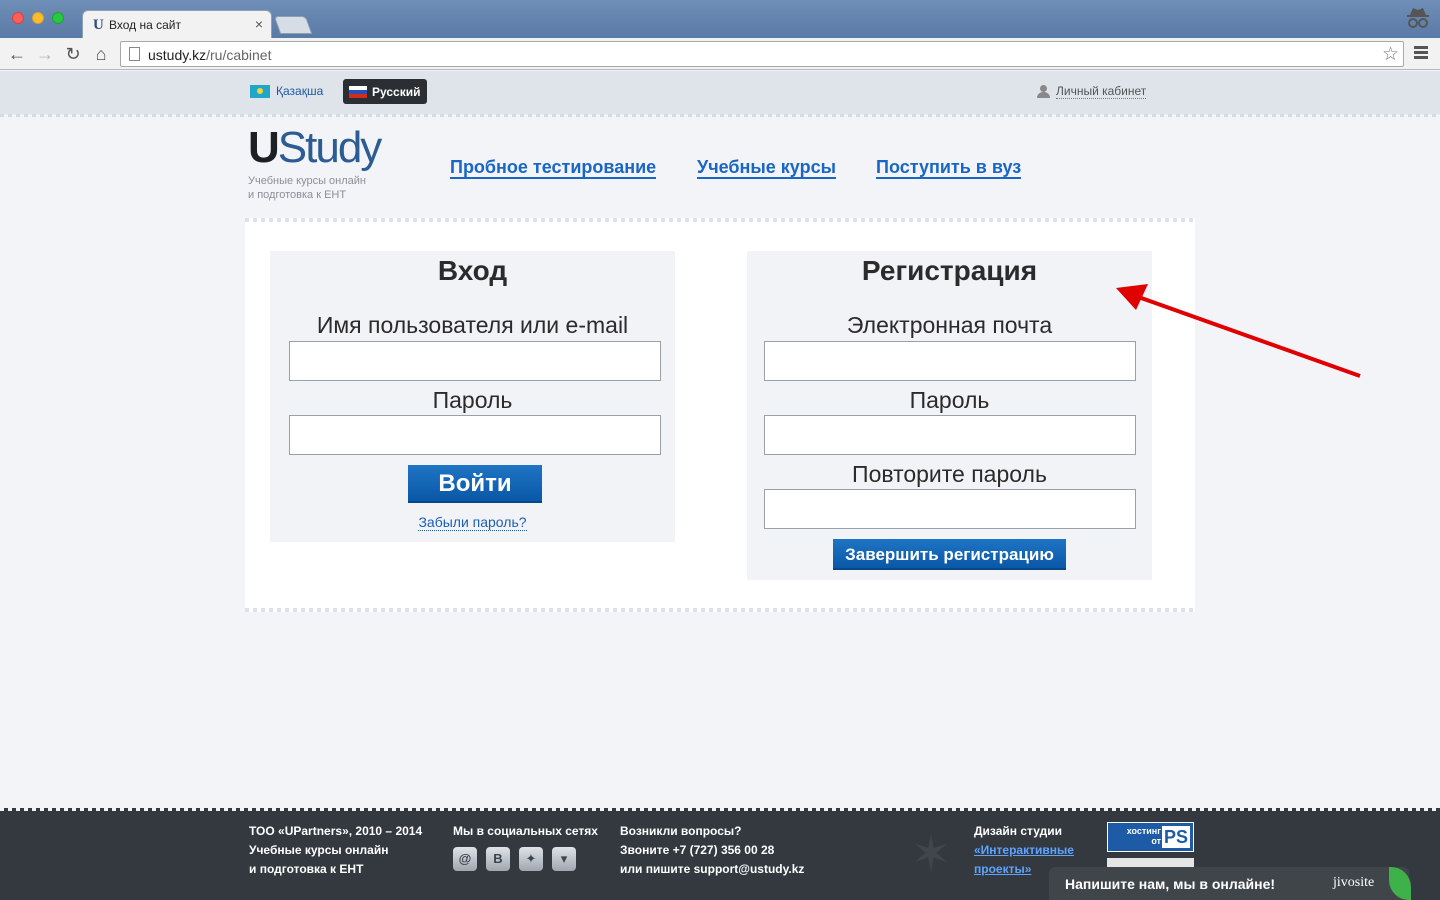  Describe the element at coordinates (1421, 53) in the screenshot. I see `browser-menu-icon` at that location.